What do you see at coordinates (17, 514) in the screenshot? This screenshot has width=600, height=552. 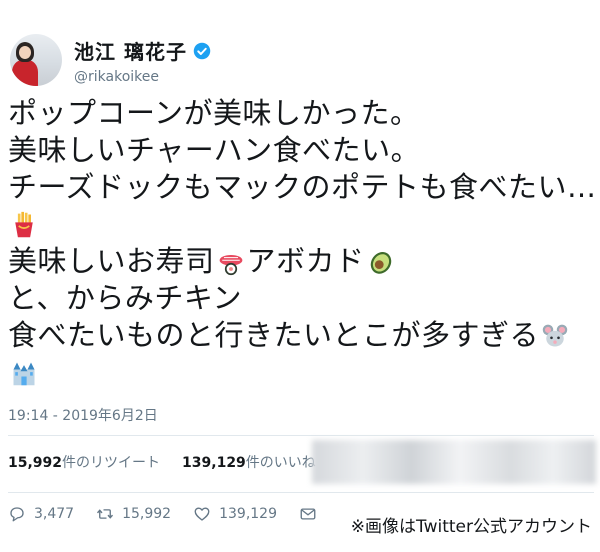 I see `reply-icon` at bounding box center [17, 514].